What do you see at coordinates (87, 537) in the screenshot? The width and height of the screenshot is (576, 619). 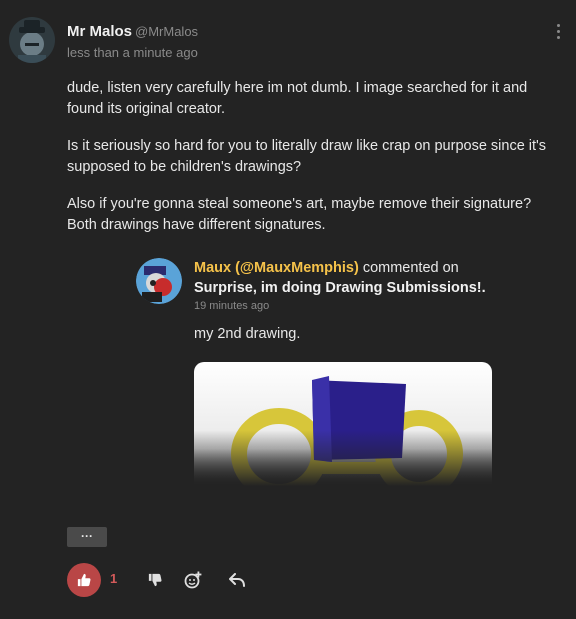 I see `expand-more-button: ···` at bounding box center [87, 537].